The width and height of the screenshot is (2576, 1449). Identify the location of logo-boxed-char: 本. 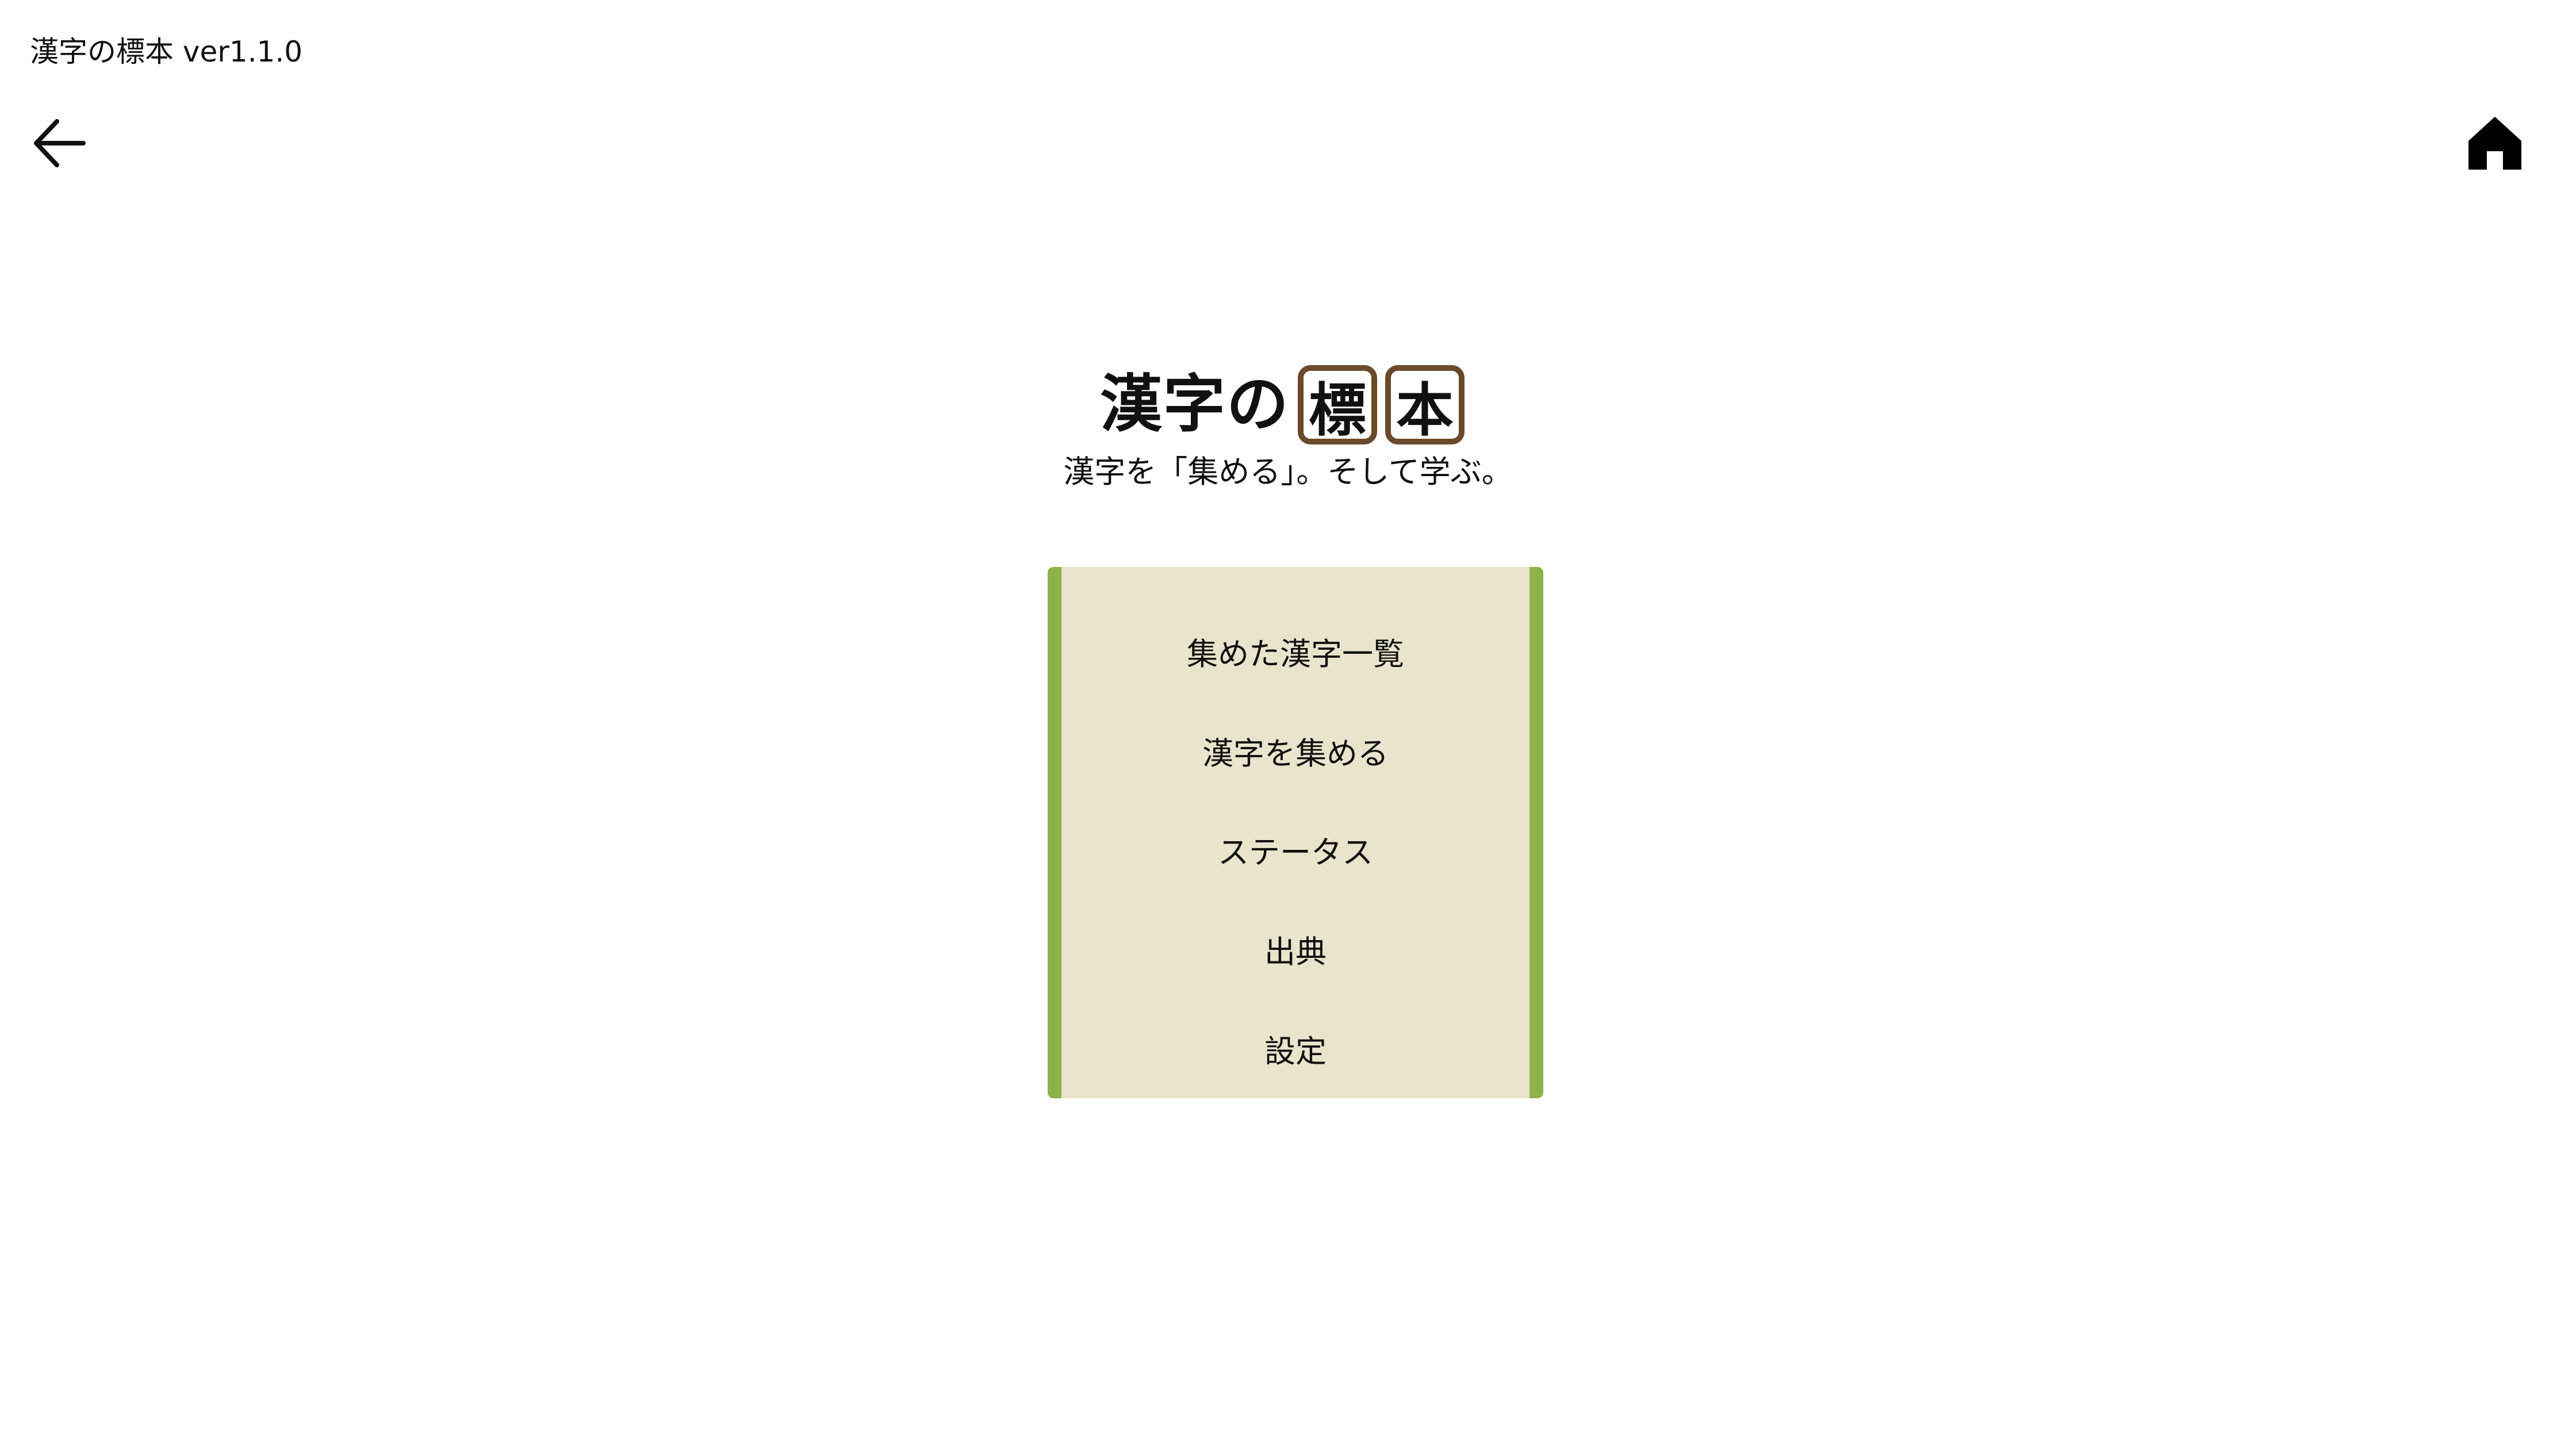
(1425, 404).